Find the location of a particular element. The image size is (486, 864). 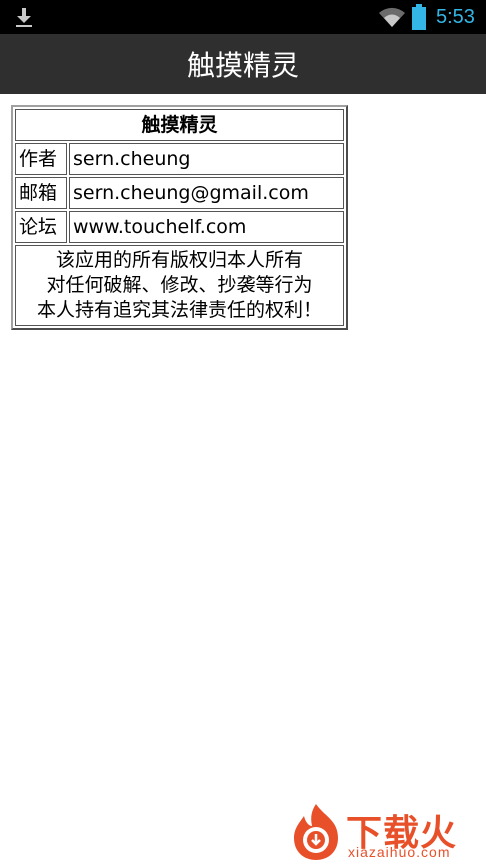

author-label: 作者 is located at coordinates (41, 159).